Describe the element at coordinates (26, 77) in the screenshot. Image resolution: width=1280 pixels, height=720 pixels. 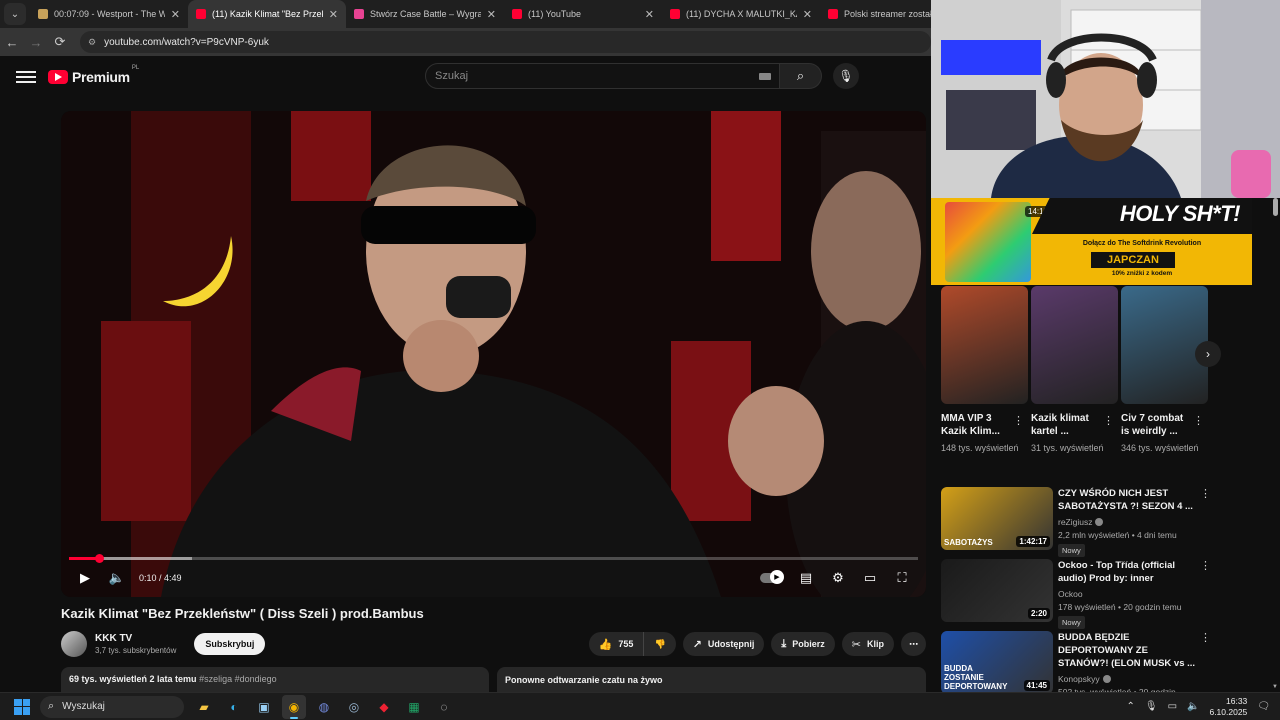
I see `menu-icon` at that location.